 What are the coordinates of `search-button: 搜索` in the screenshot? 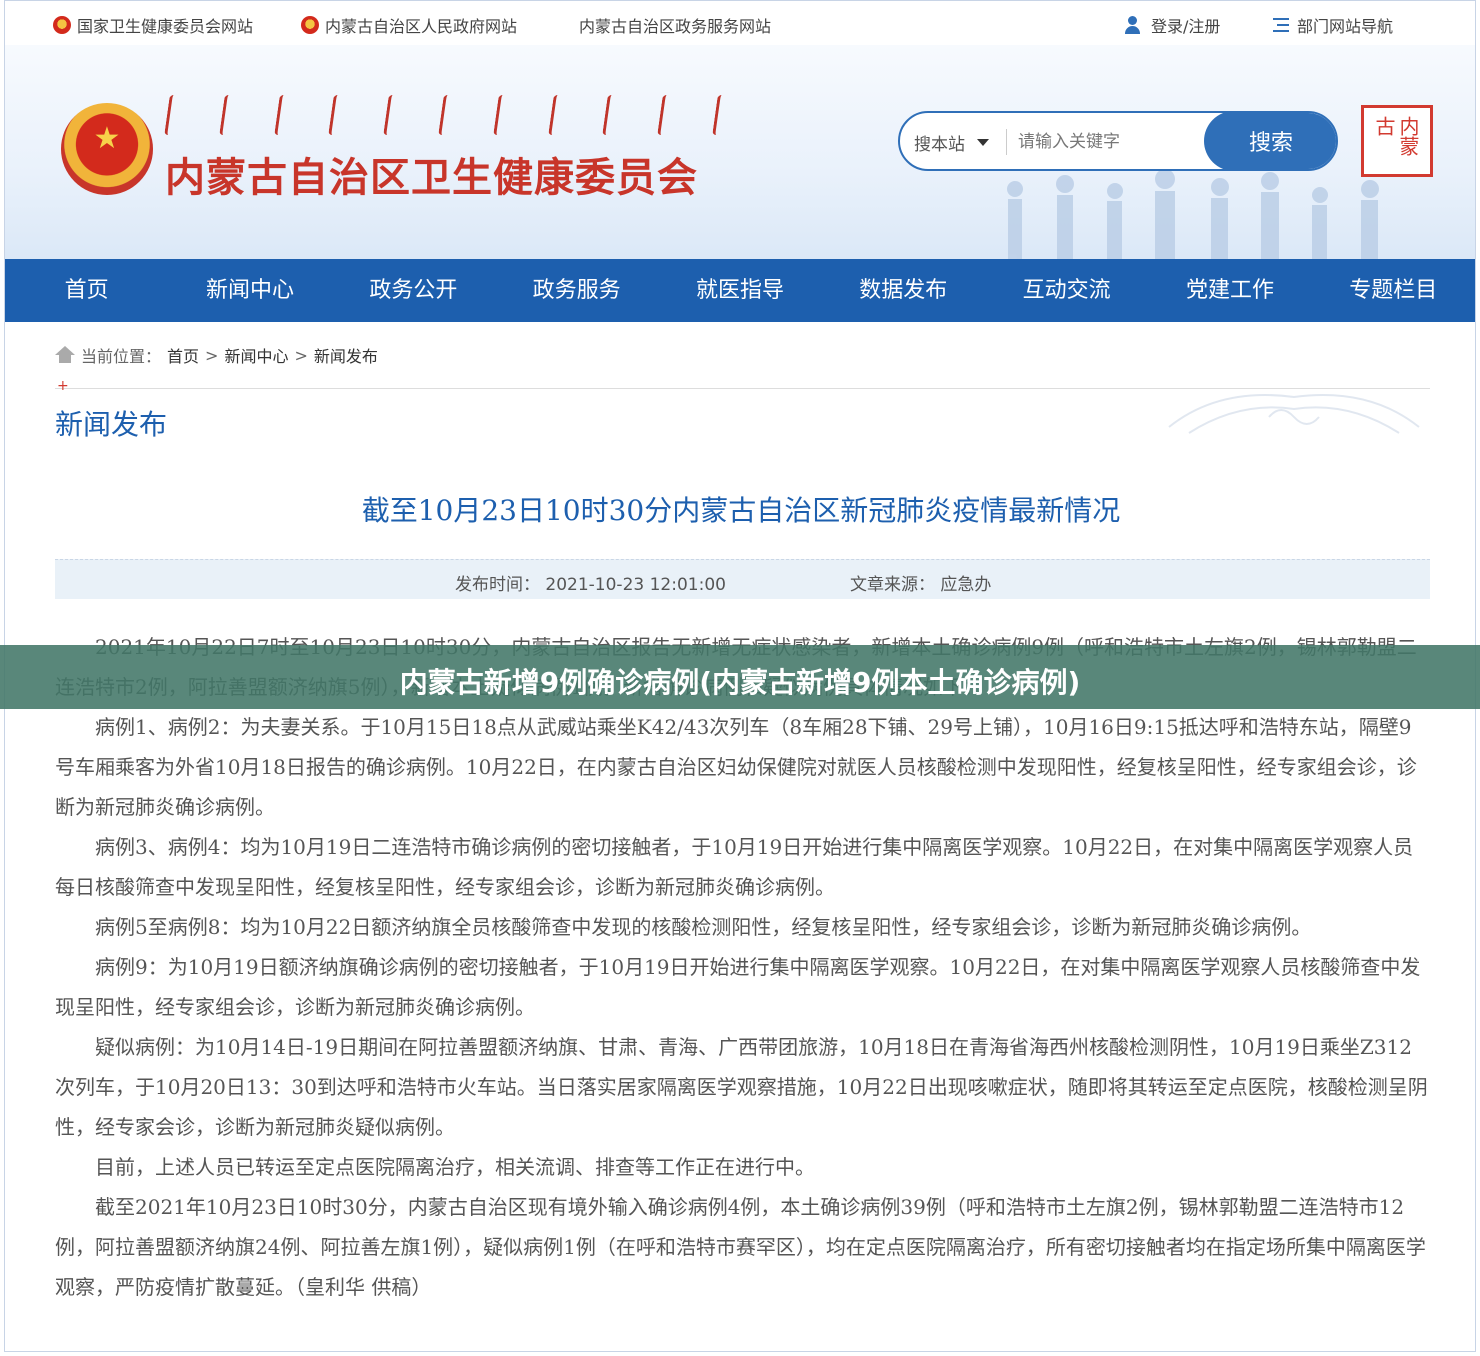 It's located at (1270, 141).